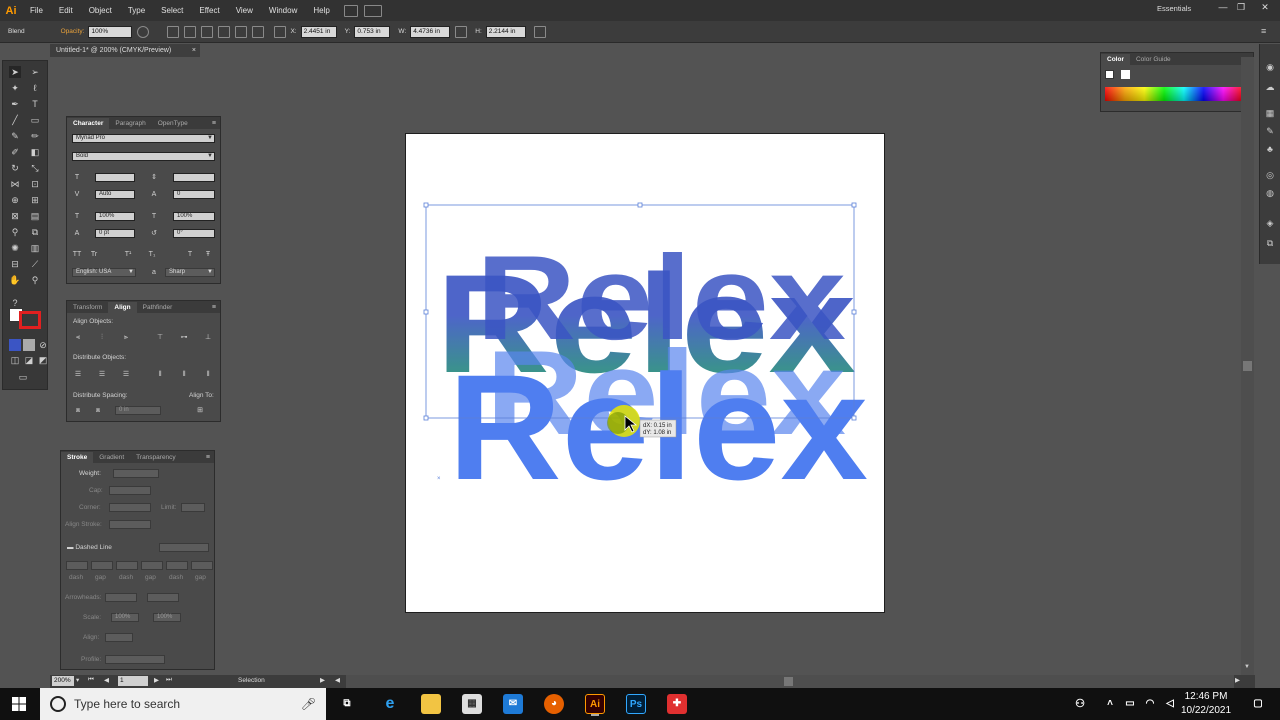 The height and width of the screenshot is (720, 1280). Describe the element at coordinates (89, 547) in the screenshot. I see `dashed-line-checkbox: ▬ Dashed Line` at that location.